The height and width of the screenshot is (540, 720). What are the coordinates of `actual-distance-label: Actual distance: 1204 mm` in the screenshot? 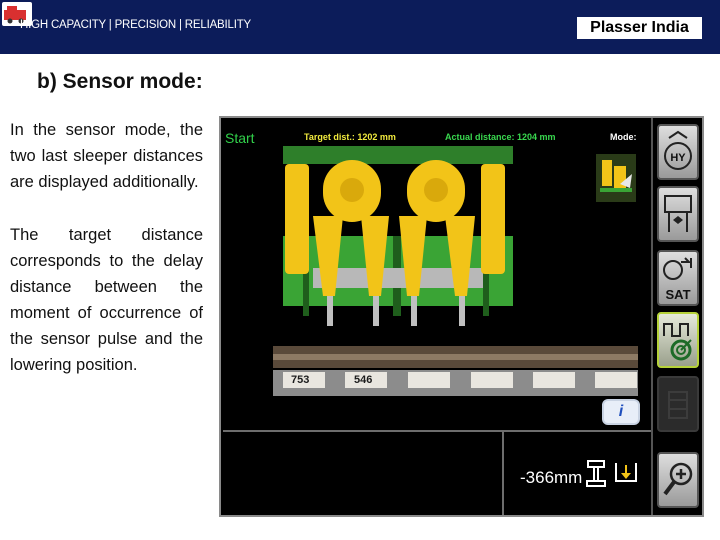 It's located at (500, 137).